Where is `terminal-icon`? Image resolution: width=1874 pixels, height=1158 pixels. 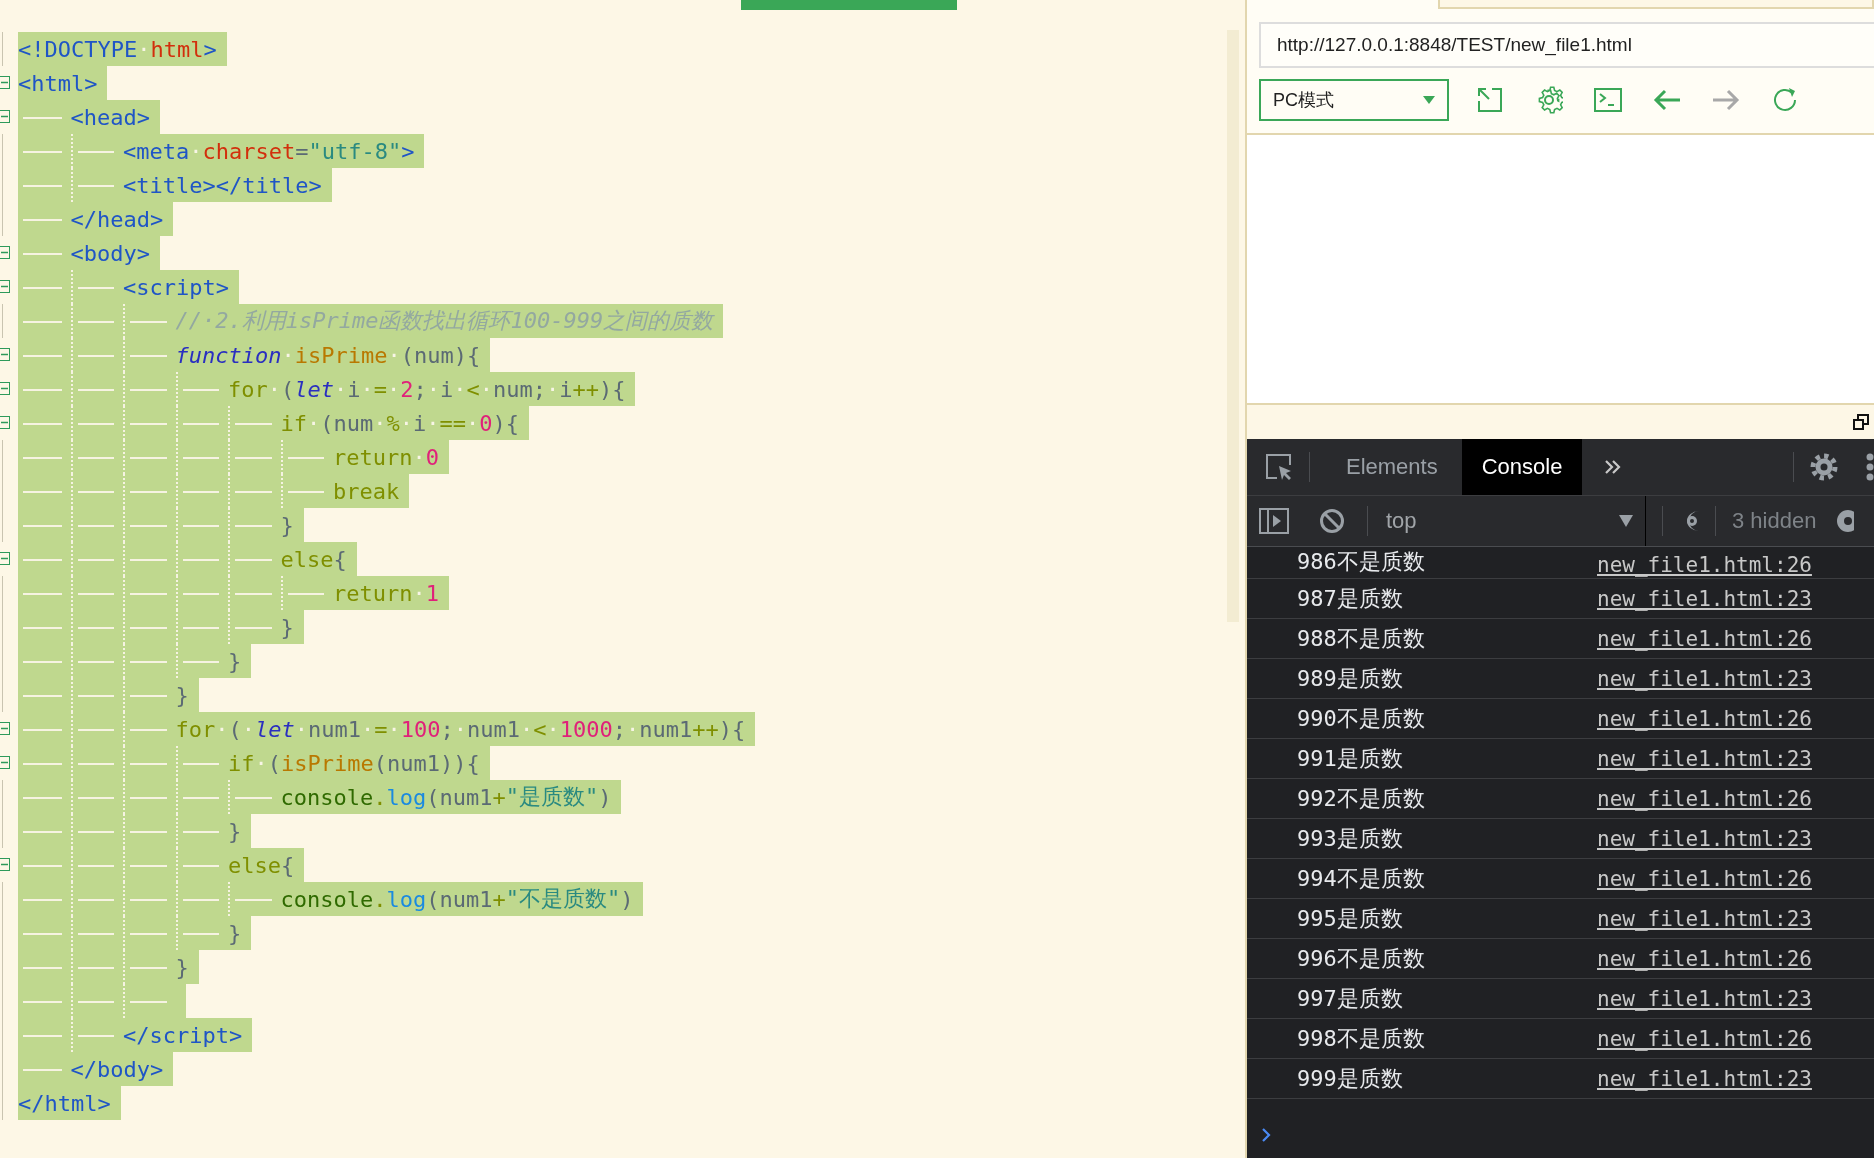
terminal-icon is located at coordinates (1608, 100).